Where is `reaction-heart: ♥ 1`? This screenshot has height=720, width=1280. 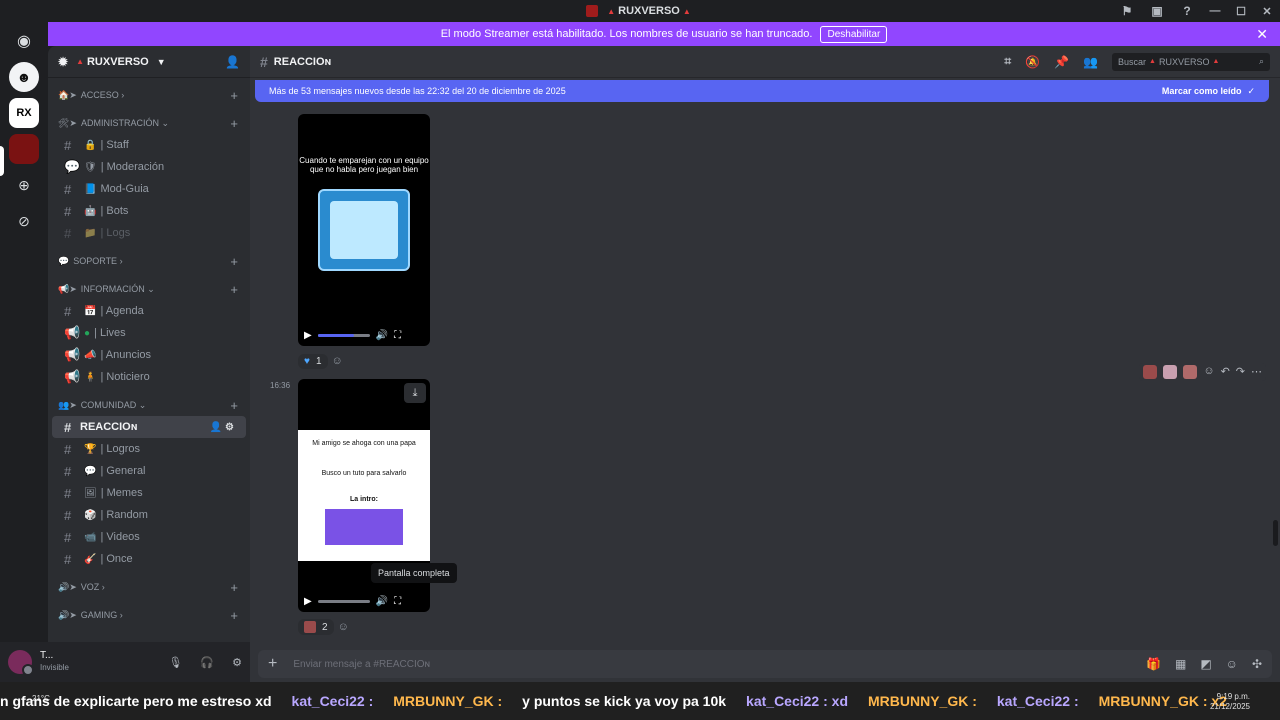
reaction-heart: ♥ 1 is located at coordinates (313, 361).